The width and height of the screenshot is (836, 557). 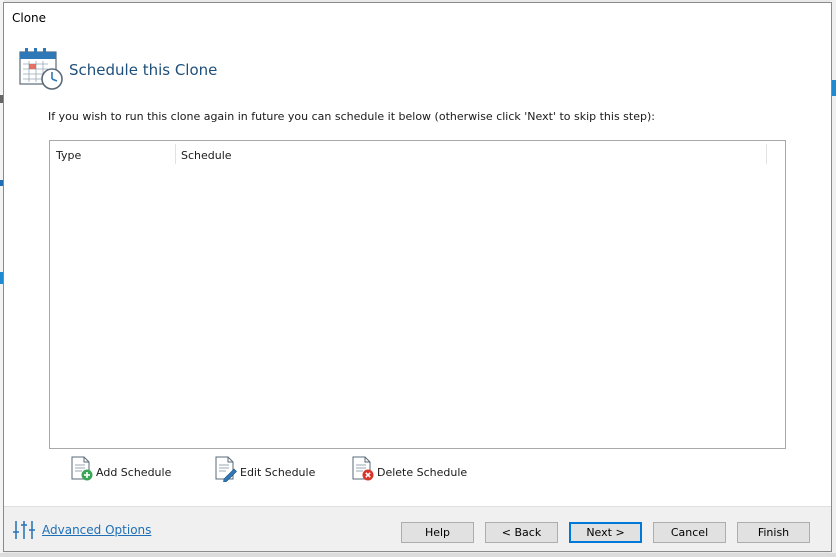 What do you see at coordinates (29, 18) in the screenshot?
I see `window-title: Clone` at bounding box center [29, 18].